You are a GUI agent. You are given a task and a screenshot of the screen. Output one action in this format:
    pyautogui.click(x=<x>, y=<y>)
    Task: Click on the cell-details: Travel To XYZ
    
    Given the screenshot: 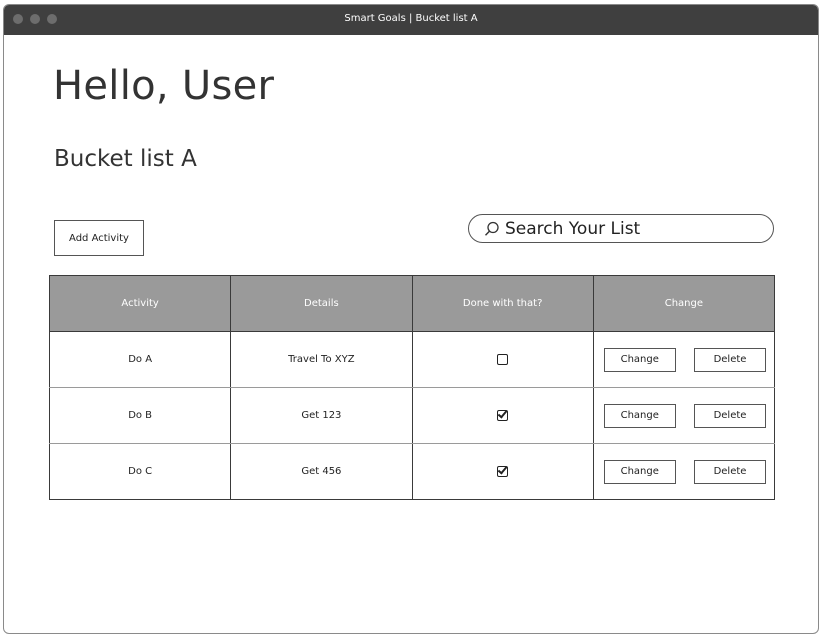 What is the action you would take?
    pyautogui.click(x=321, y=359)
    